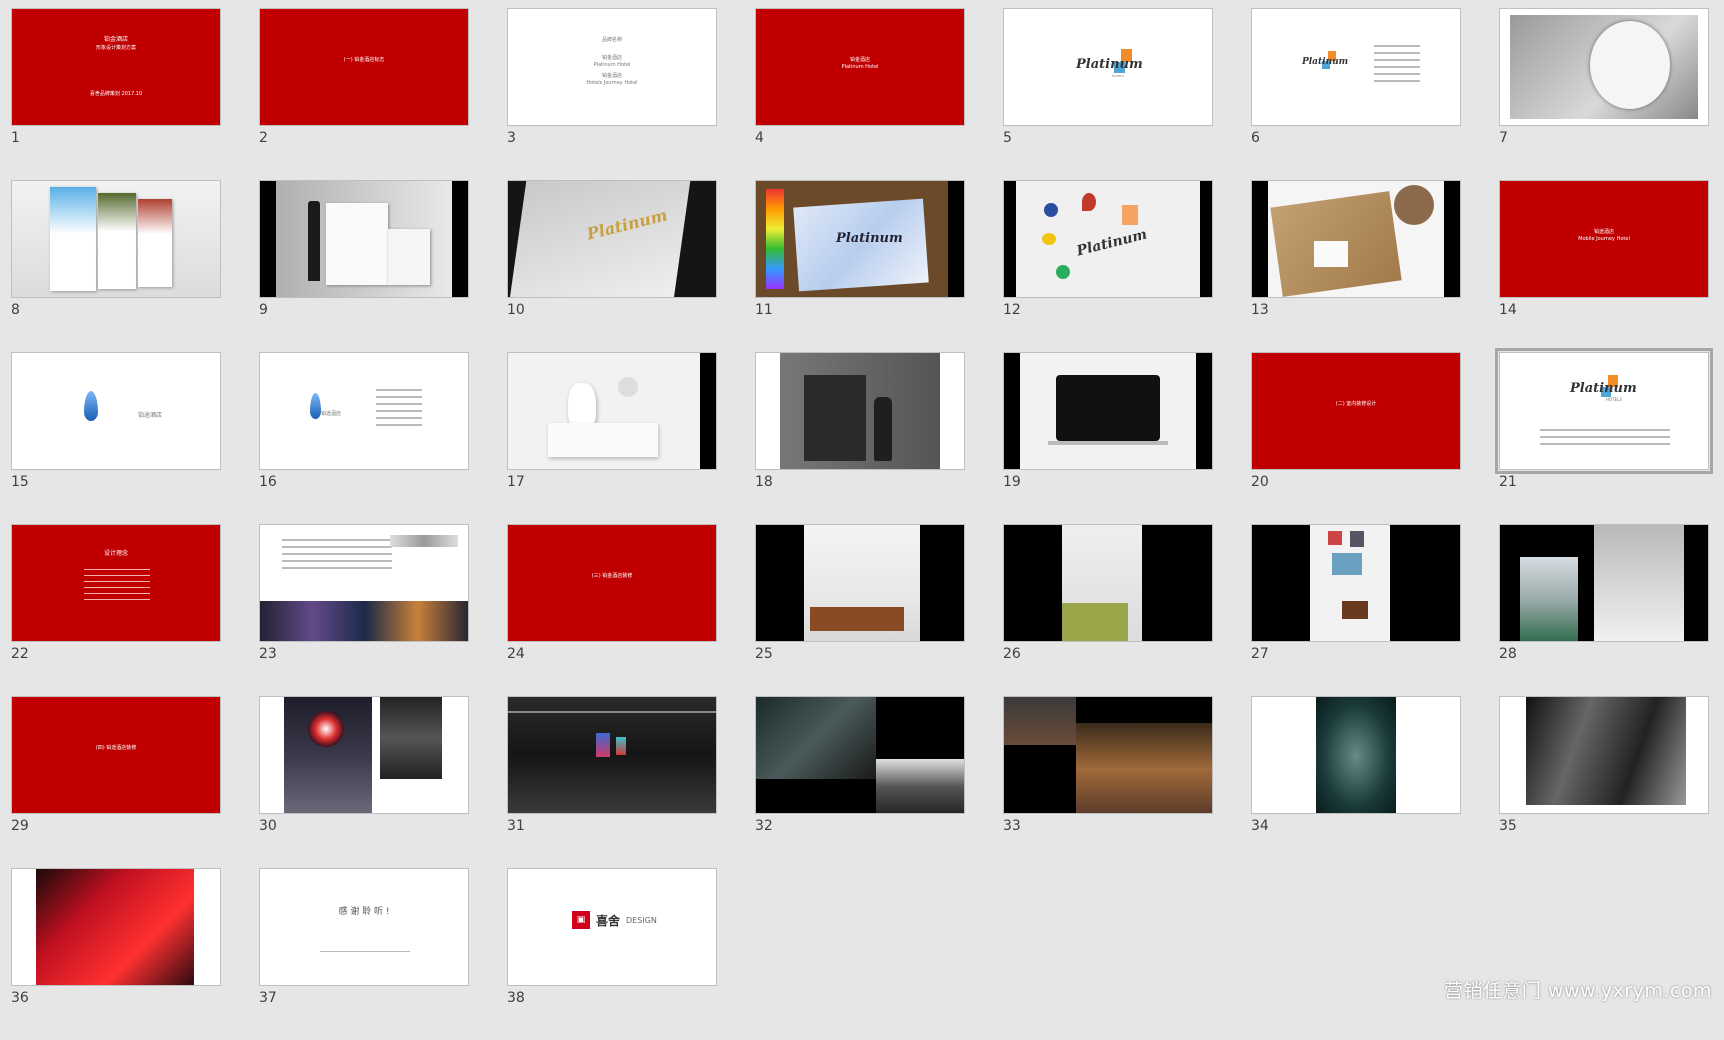  I want to click on slide-thumbnail: Platinum 10, so click(613, 266).